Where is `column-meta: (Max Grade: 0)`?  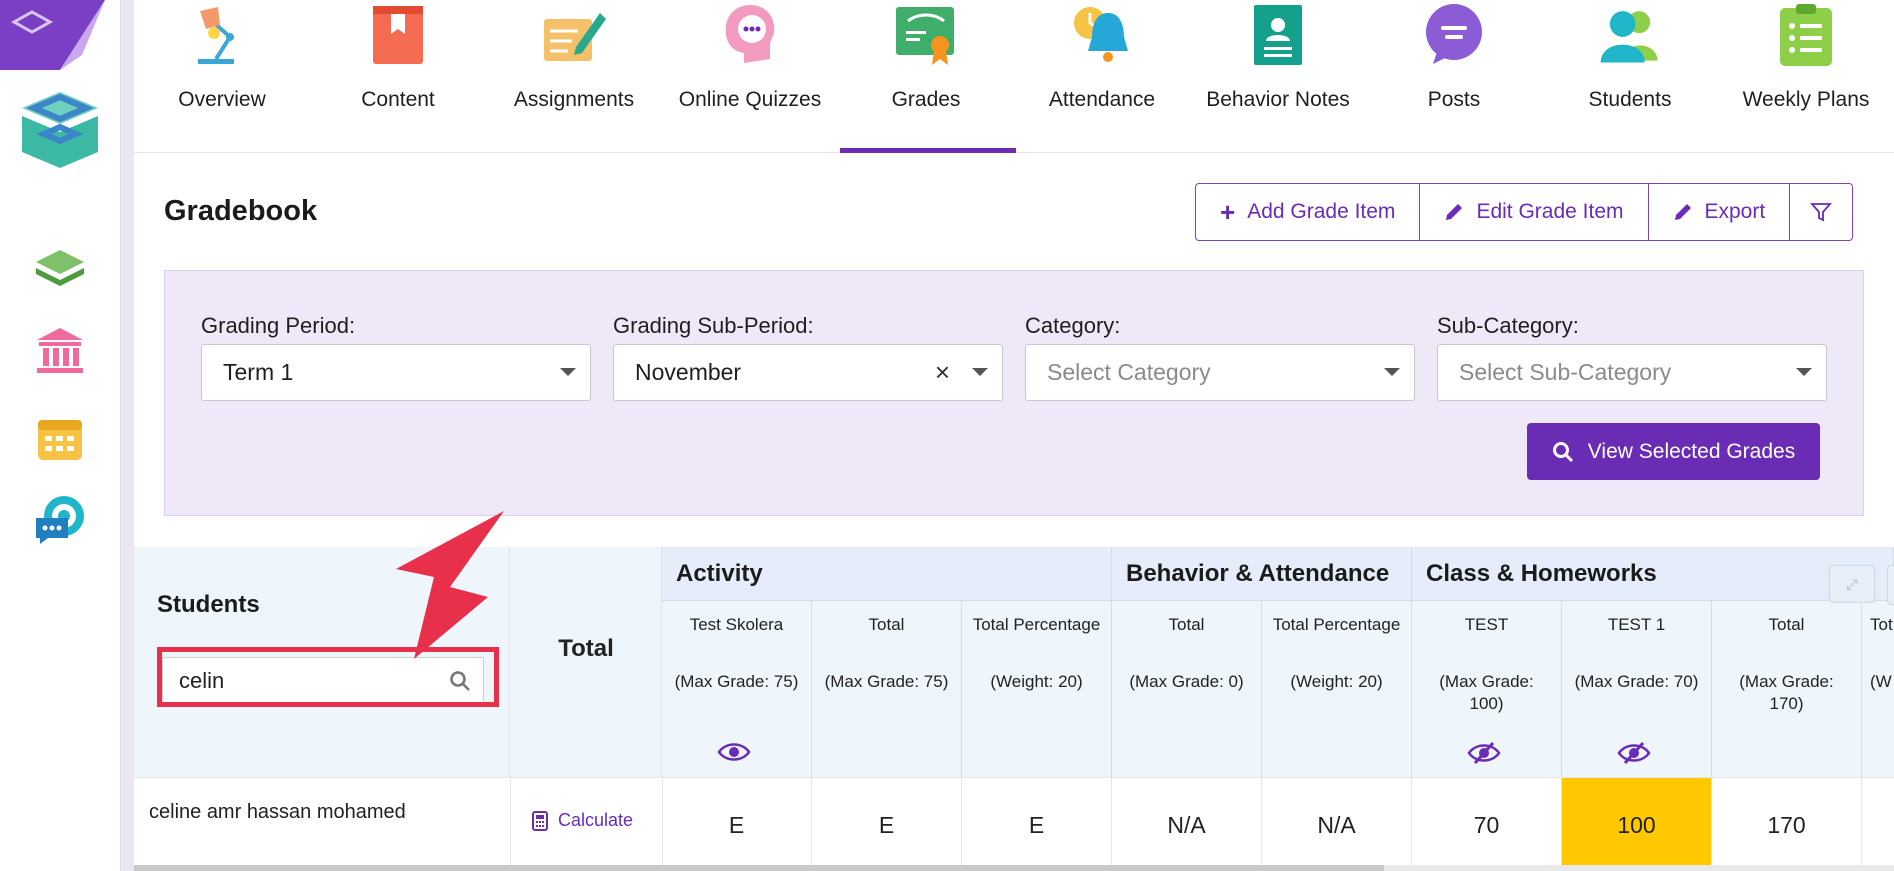 column-meta: (Max Grade: 0) is located at coordinates (1186, 681).